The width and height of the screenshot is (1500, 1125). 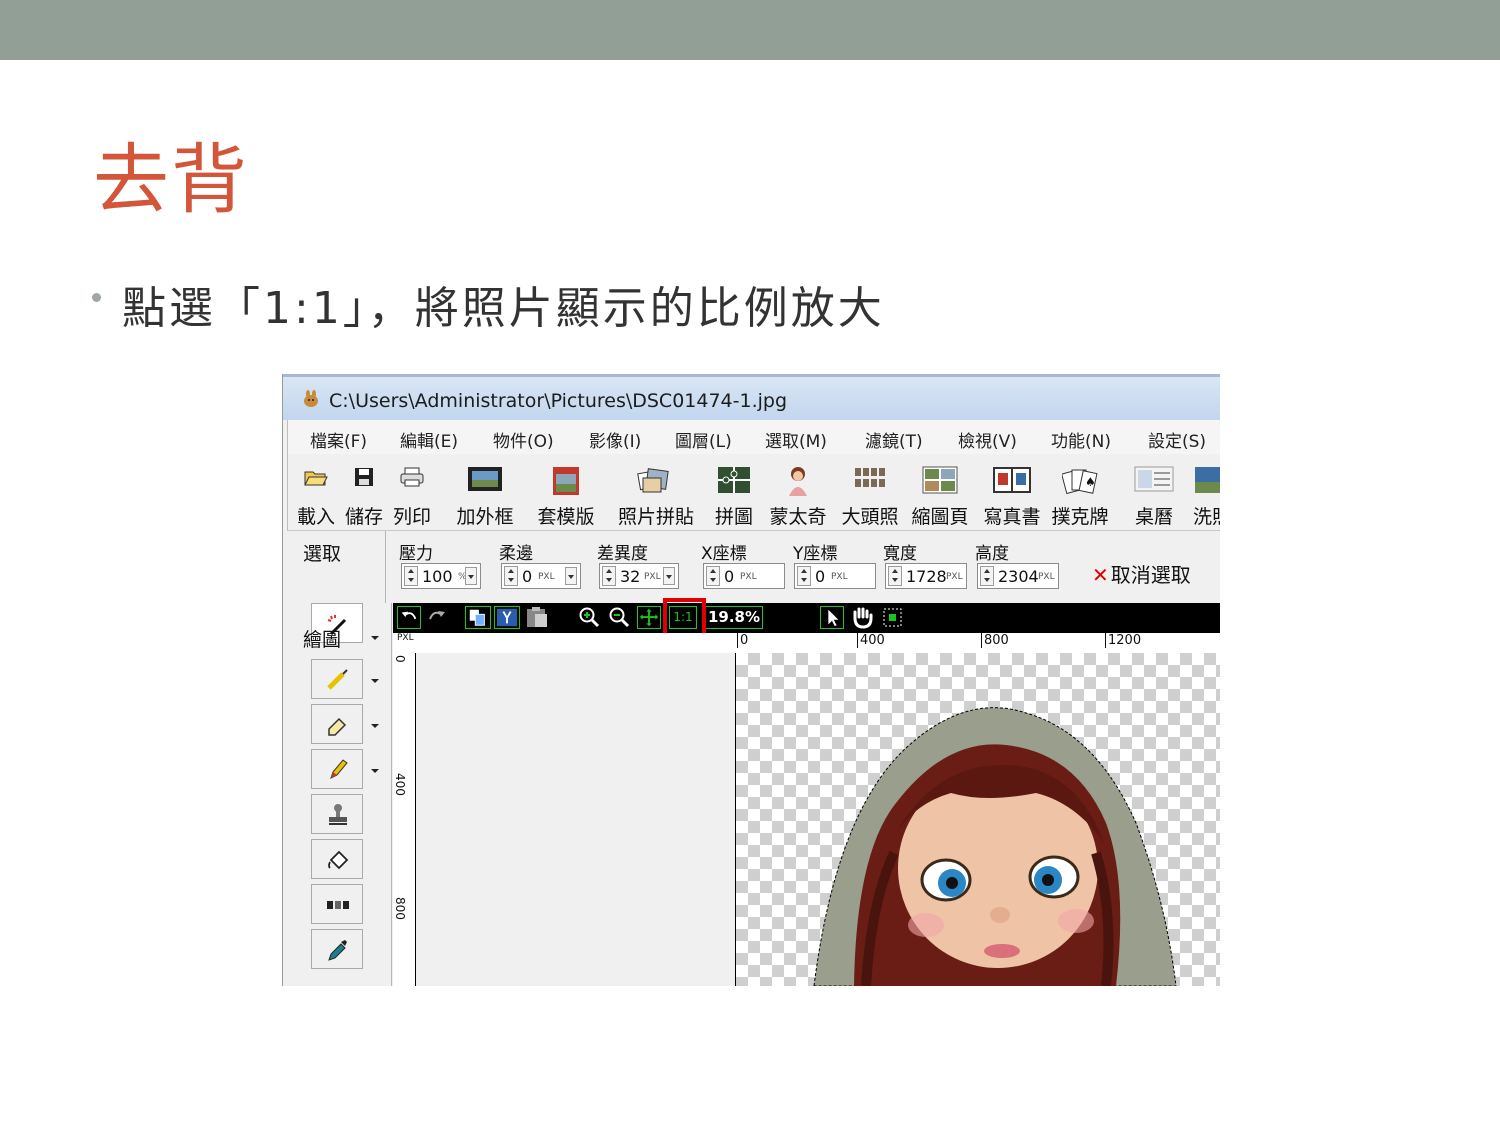 I want to click on brush-icon, so click(x=337, y=679).